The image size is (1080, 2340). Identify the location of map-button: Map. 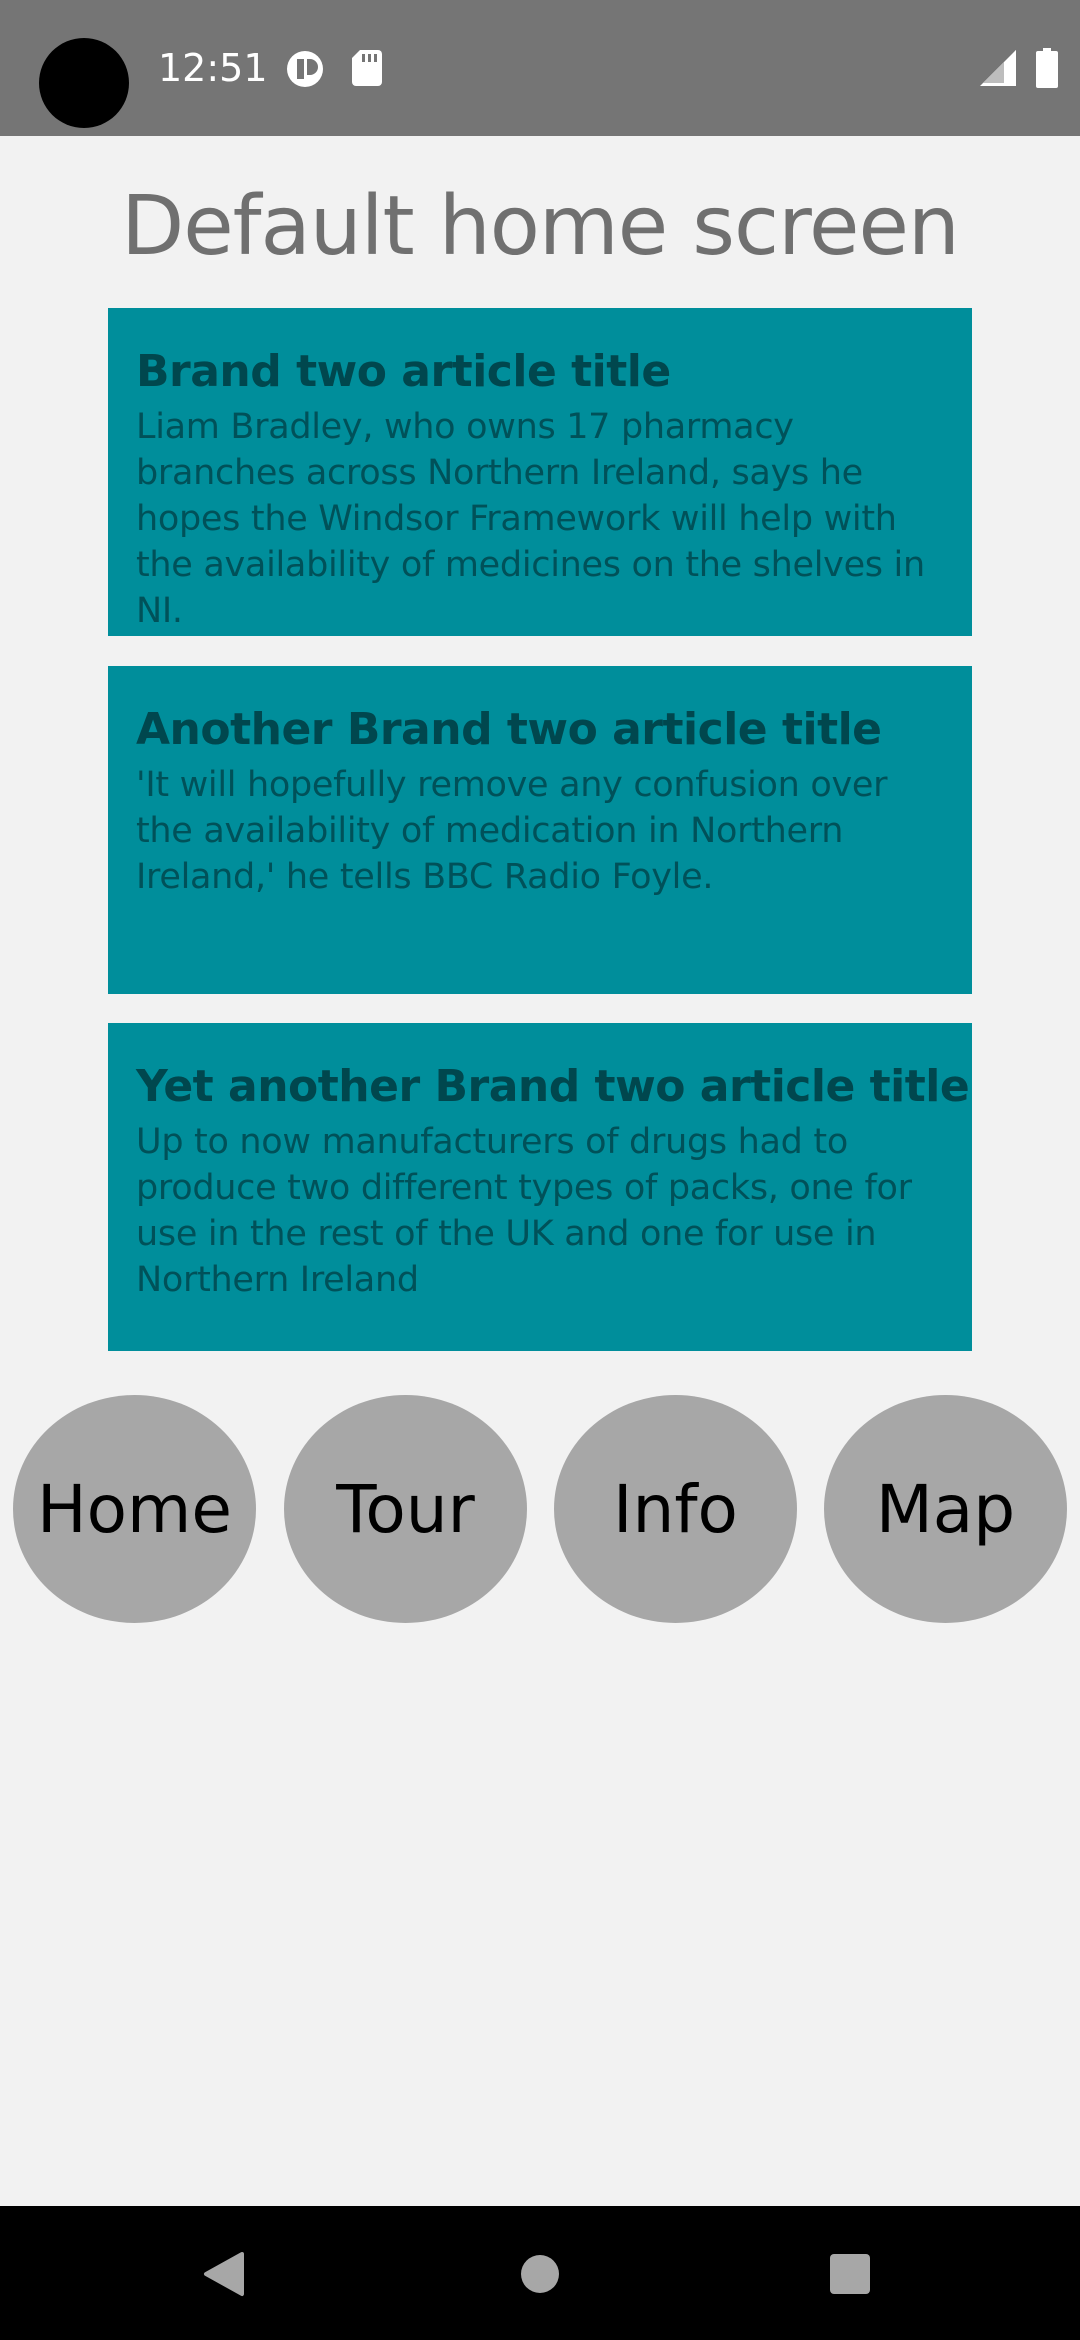
(945, 1509).